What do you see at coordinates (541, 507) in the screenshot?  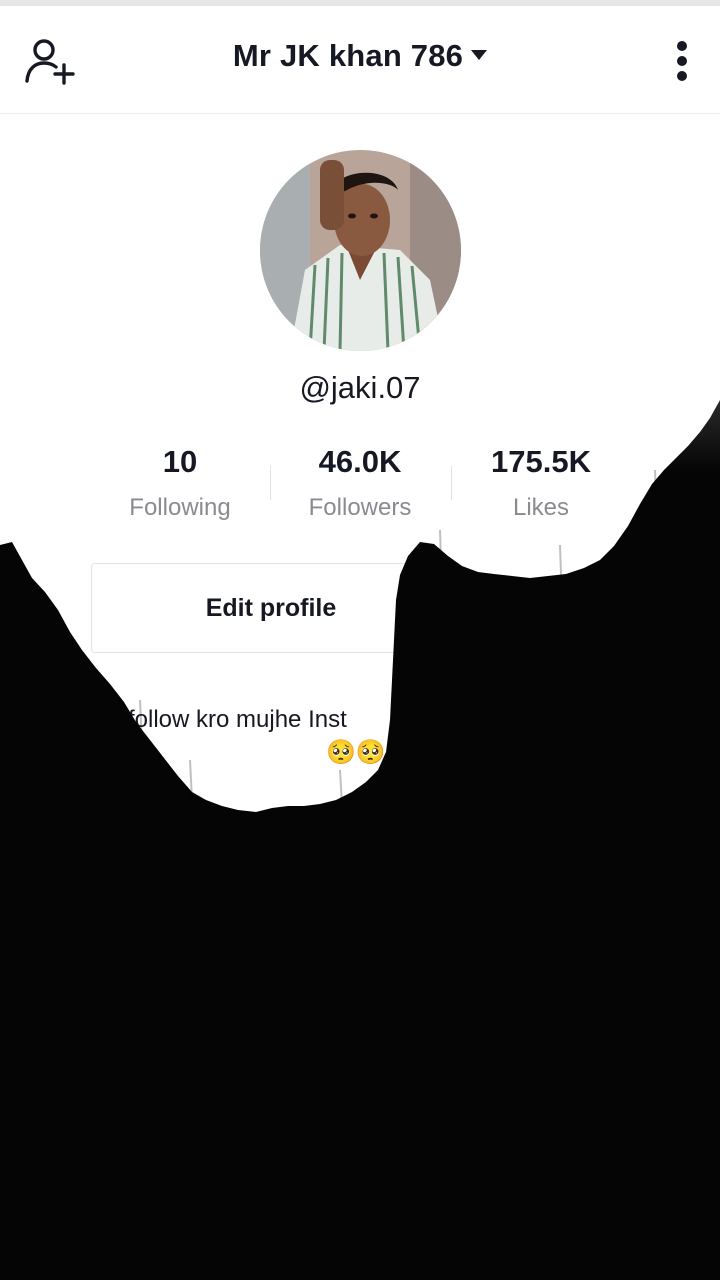 I see `likes-label: Likes` at bounding box center [541, 507].